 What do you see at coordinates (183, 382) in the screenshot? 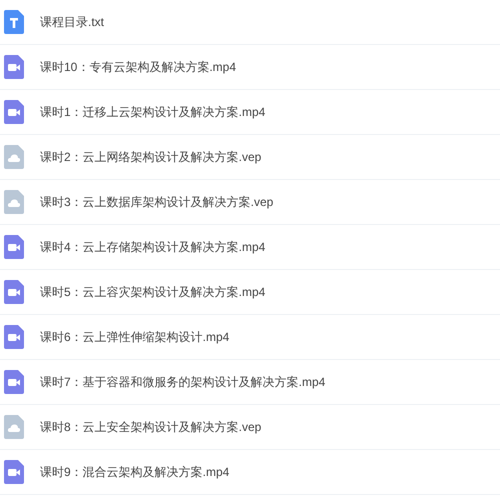
I see `file-name: 课时7：基于容器和微服务的架构设计及解决方案.mp4` at bounding box center [183, 382].